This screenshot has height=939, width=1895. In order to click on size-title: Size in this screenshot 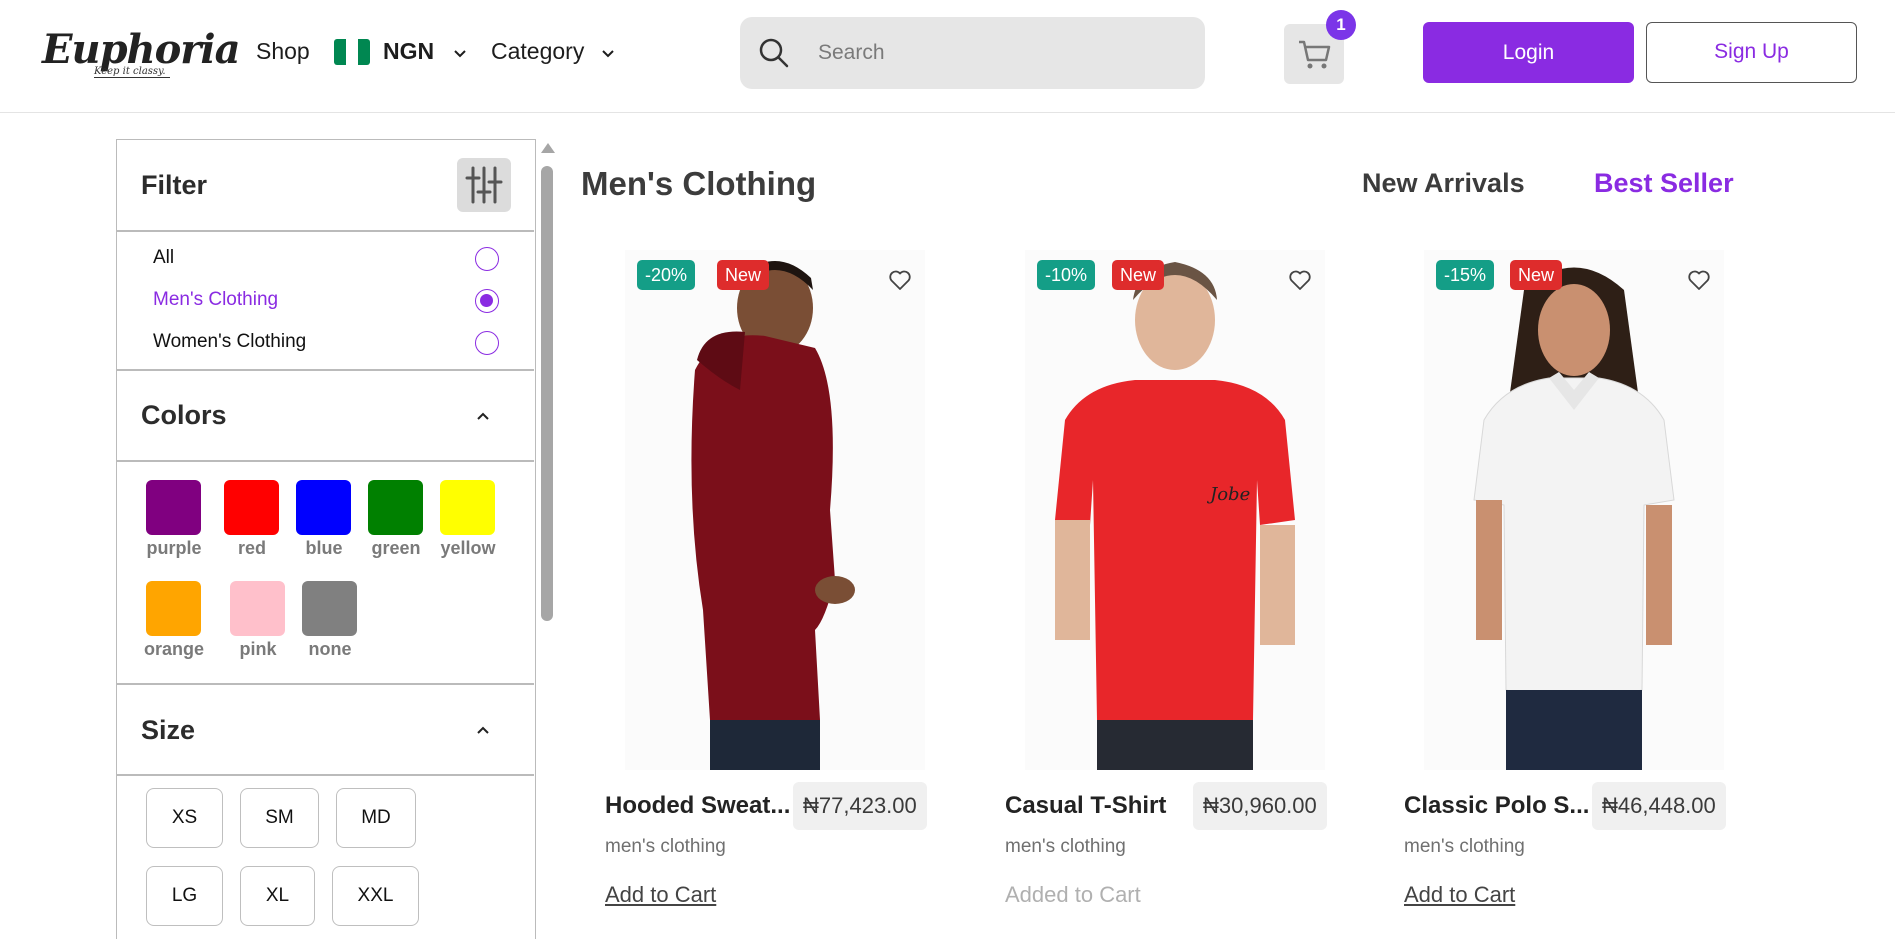, I will do `click(168, 730)`.